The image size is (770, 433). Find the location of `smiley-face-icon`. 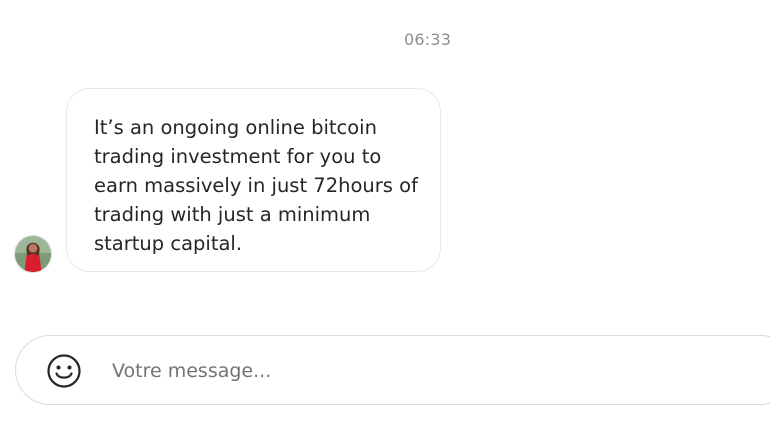

smiley-face-icon is located at coordinates (64, 371).